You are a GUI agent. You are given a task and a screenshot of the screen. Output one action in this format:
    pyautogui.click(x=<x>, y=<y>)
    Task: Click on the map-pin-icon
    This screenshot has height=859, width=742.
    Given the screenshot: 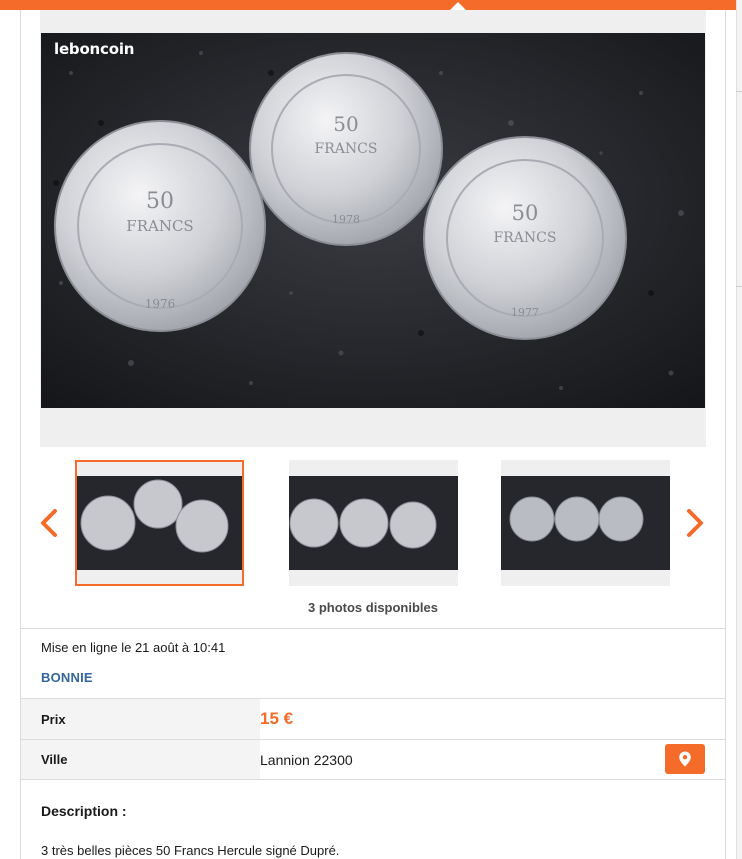 What is the action you would take?
    pyautogui.click(x=685, y=759)
    